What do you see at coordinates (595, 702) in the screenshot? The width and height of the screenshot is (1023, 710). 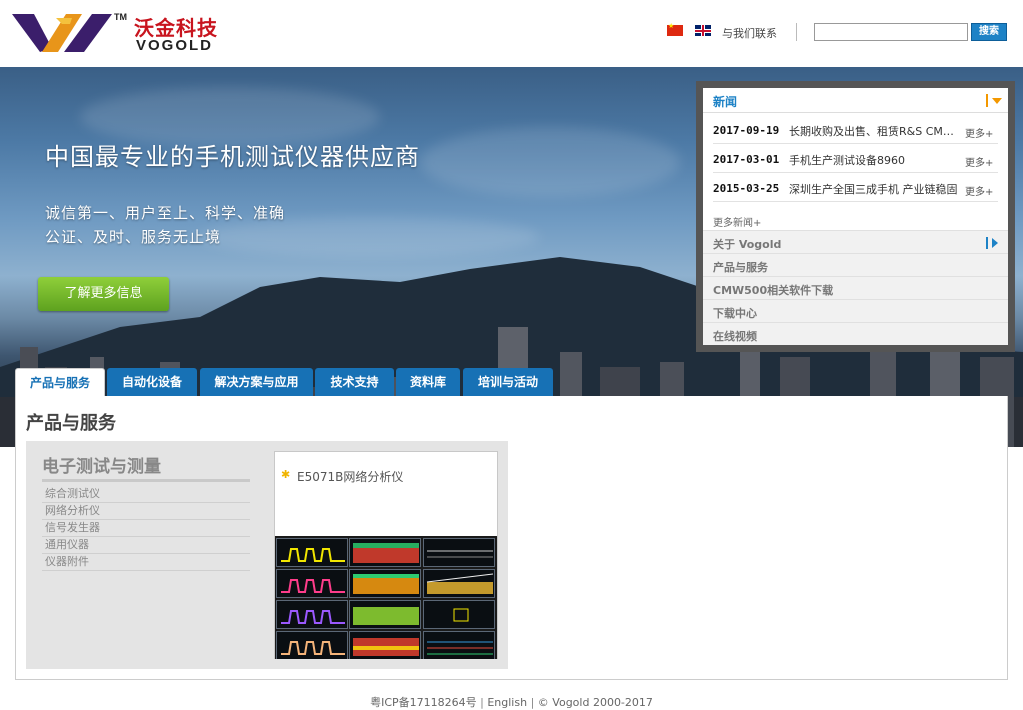 I see `copyright-text: © Vogold 2000-2017` at bounding box center [595, 702].